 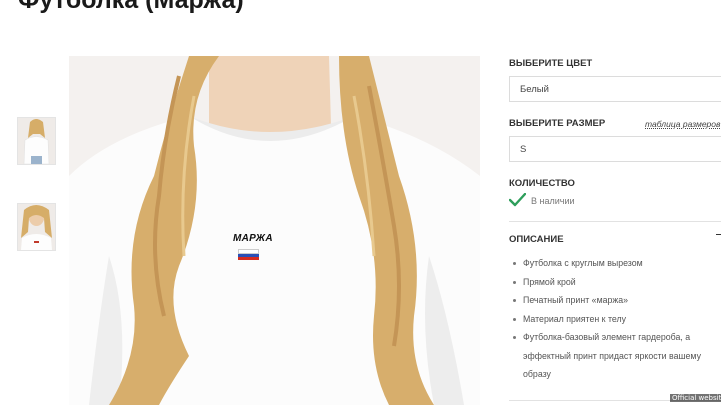 What do you see at coordinates (615, 221) in the screenshot?
I see `divider` at bounding box center [615, 221].